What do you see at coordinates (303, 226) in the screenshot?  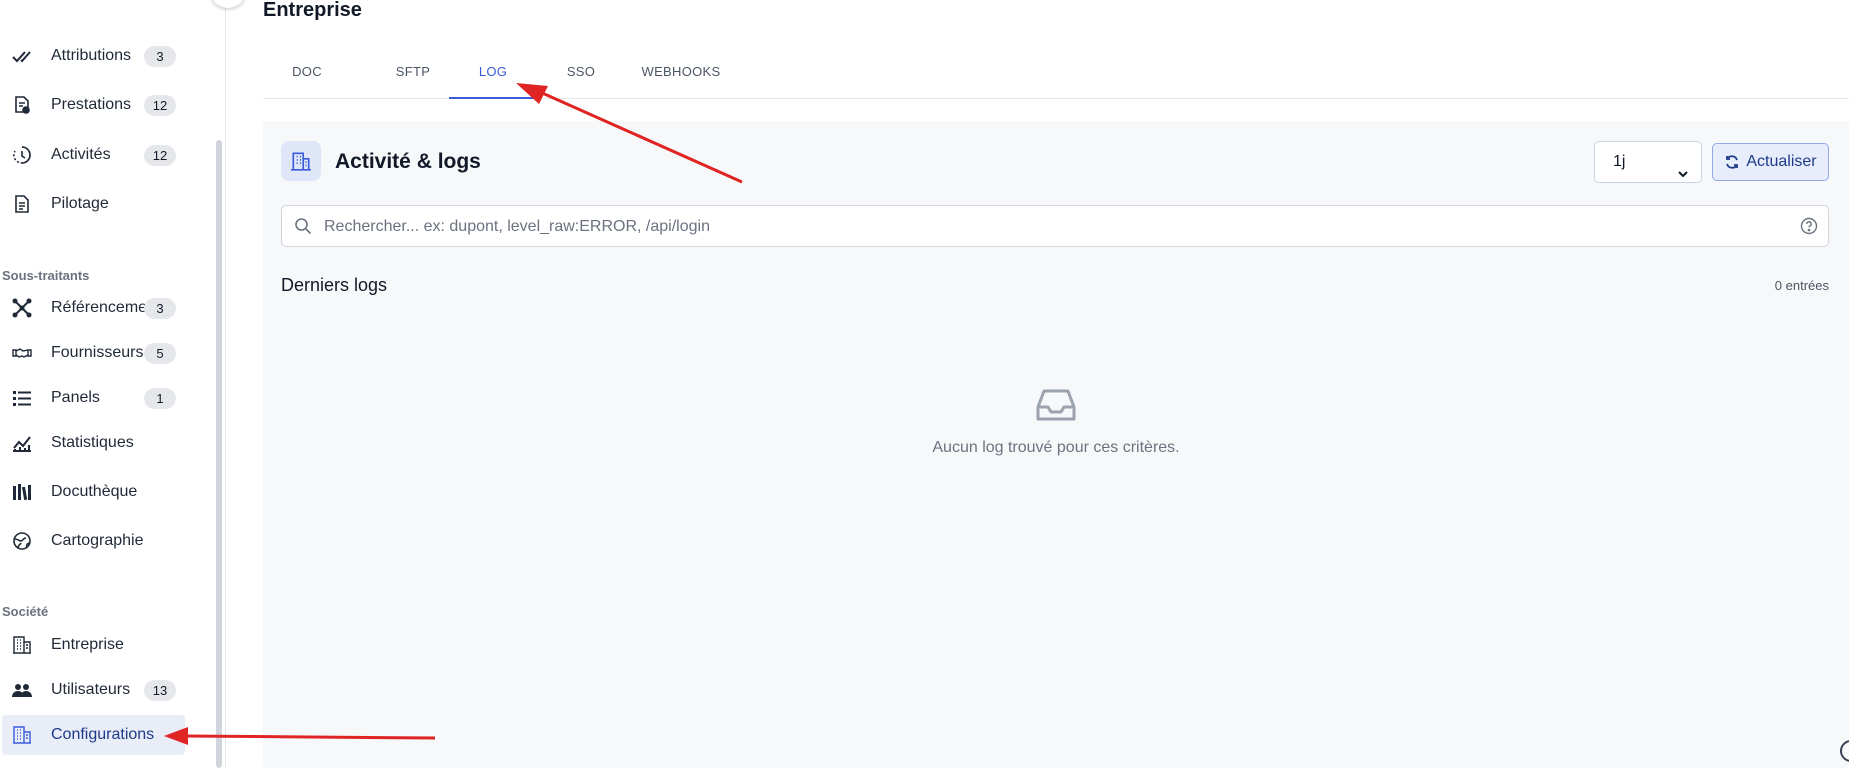 I see `search-icon` at bounding box center [303, 226].